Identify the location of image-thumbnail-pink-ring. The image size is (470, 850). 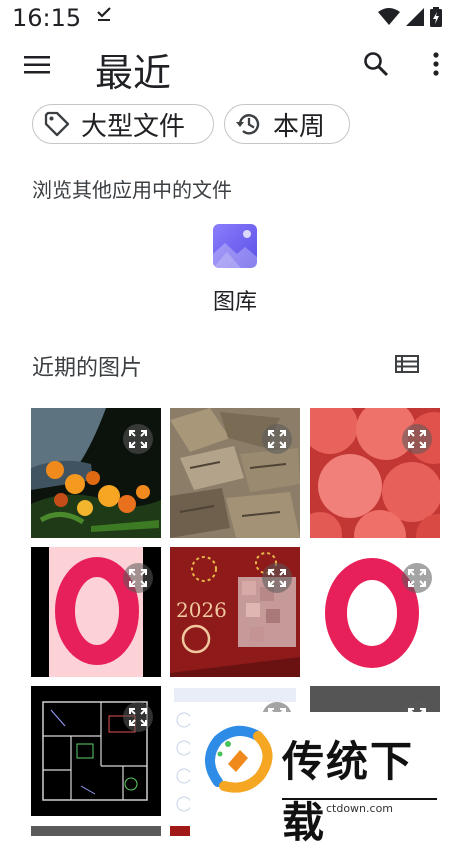
(96, 612).